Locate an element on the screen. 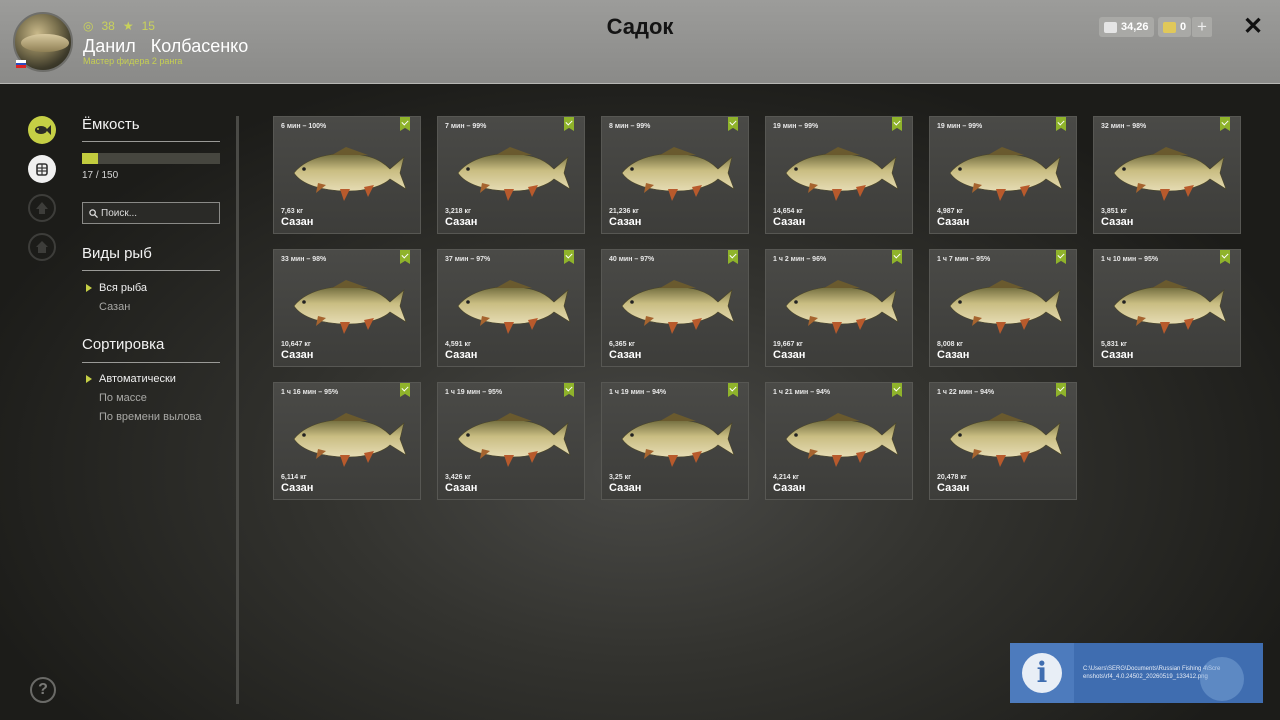 The height and width of the screenshot is (720, 1280). fish-card: 6 мин – 100% 7,63 кг Сазан is located at coordinates (347, 175).